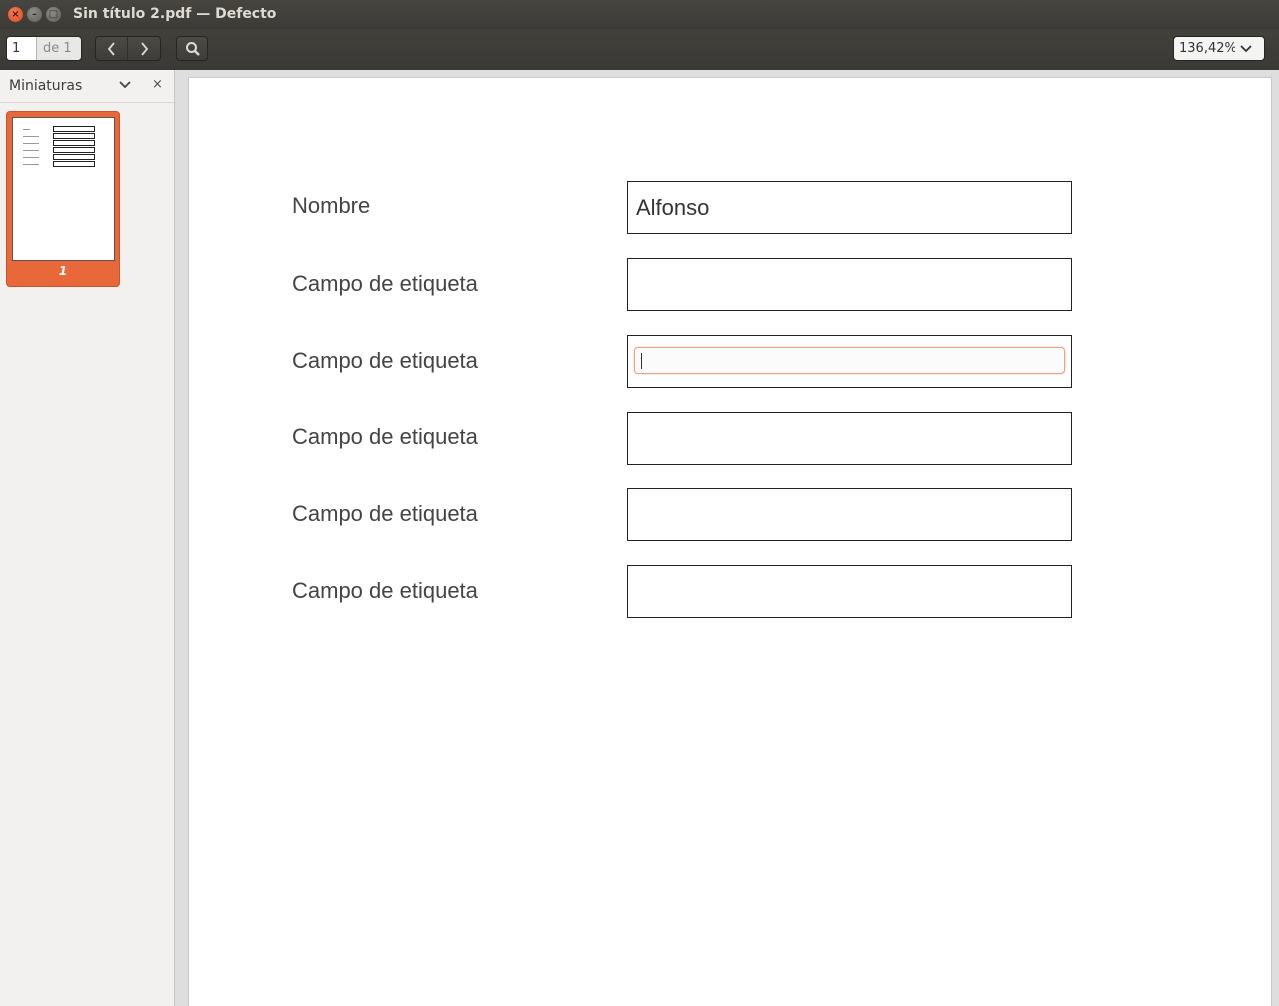 This screenshot has width=1279, height=1006. Describe the element at coordinates (63, 271) in the screenshot. I see `thumbnail-page-number: 1` at that location.